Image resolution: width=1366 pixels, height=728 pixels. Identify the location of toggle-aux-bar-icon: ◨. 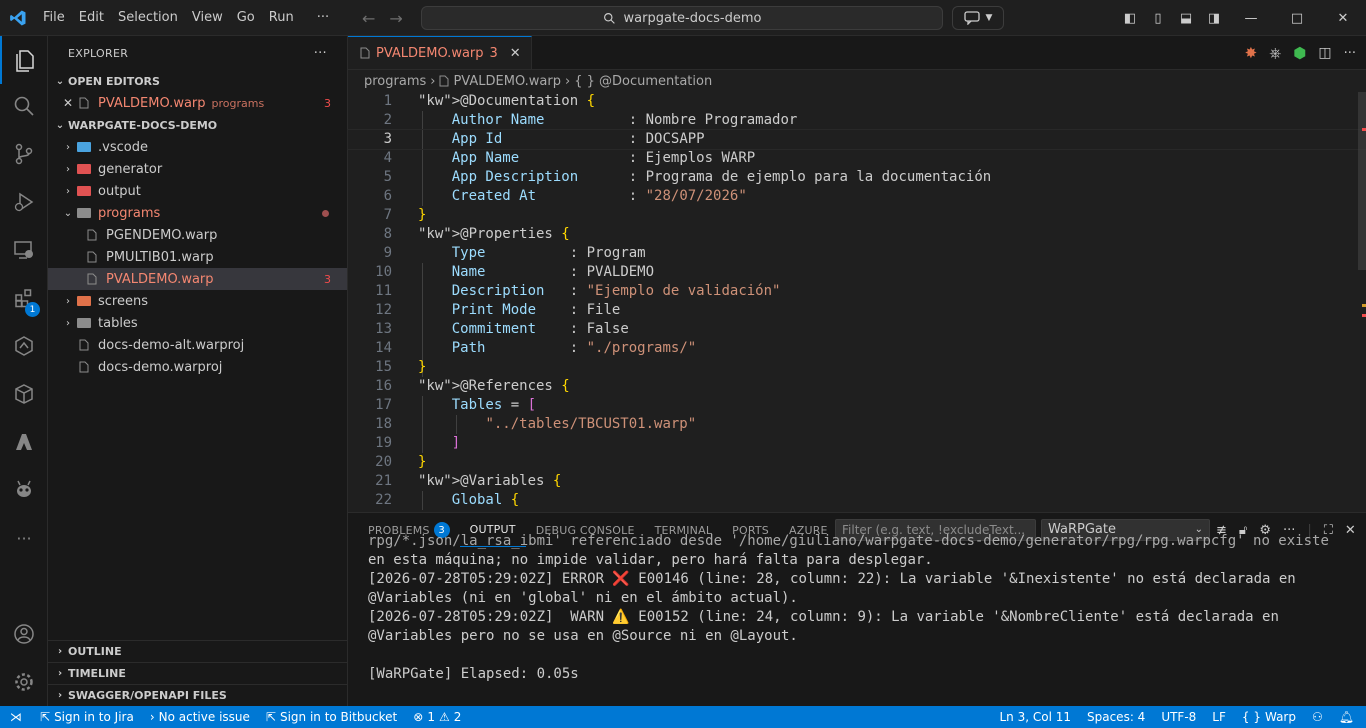
(1214, 18).